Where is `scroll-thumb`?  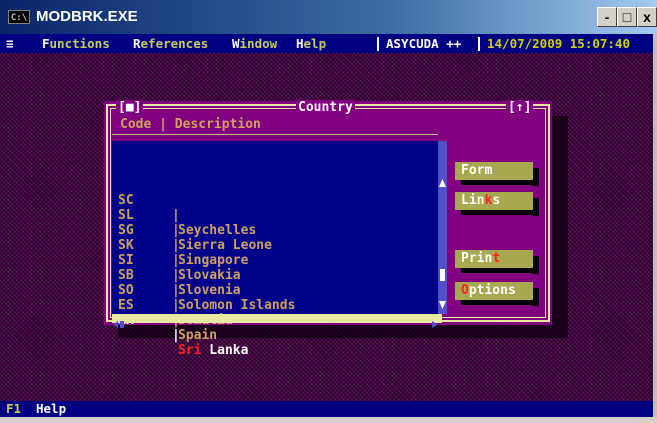
scroll-thumb is located at coordinates (442, 275).